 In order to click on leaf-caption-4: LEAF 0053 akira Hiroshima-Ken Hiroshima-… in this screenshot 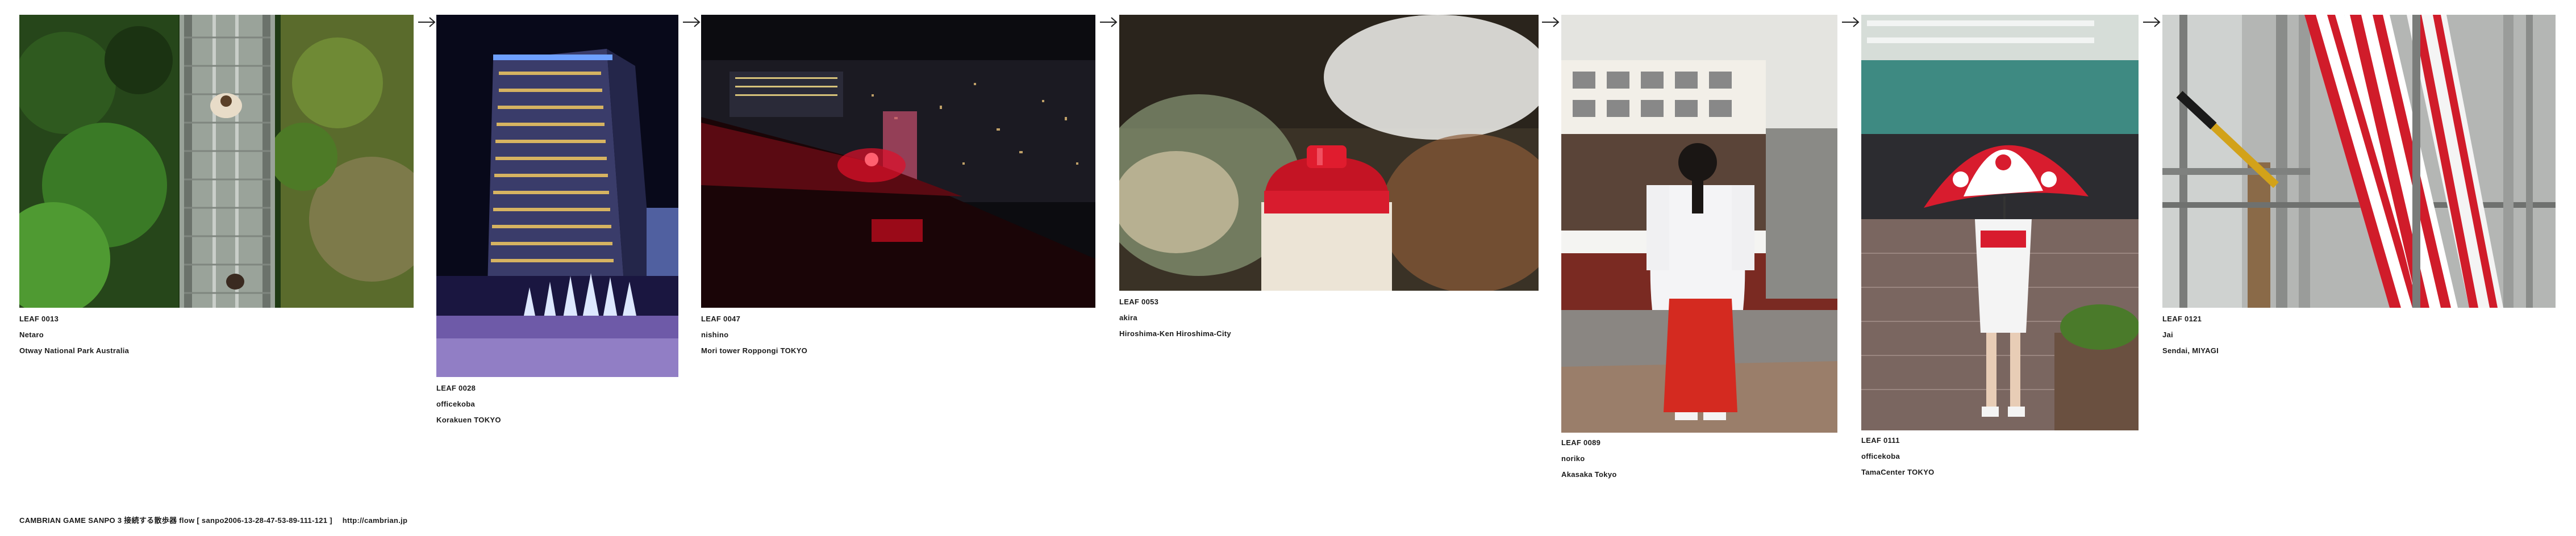, I will do `click(1175, 318)`.